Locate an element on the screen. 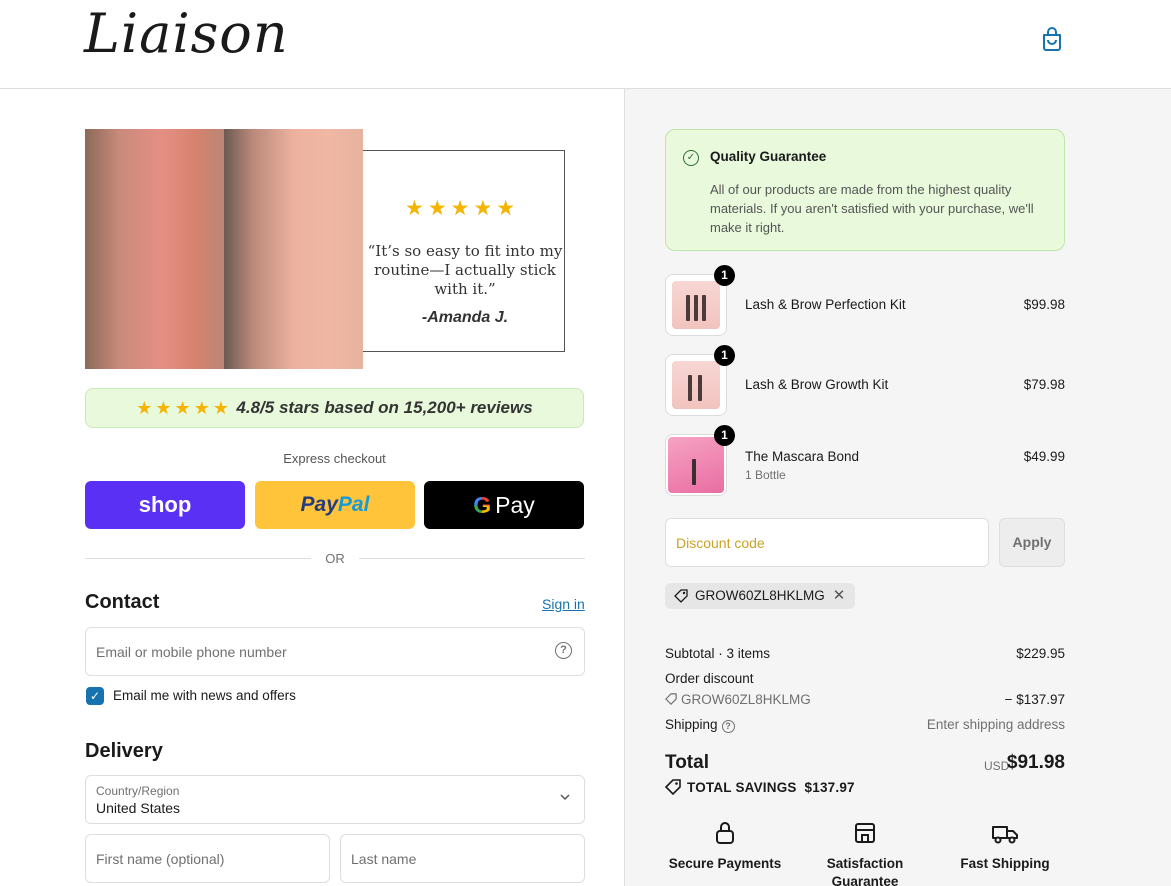 This screenshot has height=886, width=1171. paypal-label-pay: Pay is located at coordinates (319, 504).